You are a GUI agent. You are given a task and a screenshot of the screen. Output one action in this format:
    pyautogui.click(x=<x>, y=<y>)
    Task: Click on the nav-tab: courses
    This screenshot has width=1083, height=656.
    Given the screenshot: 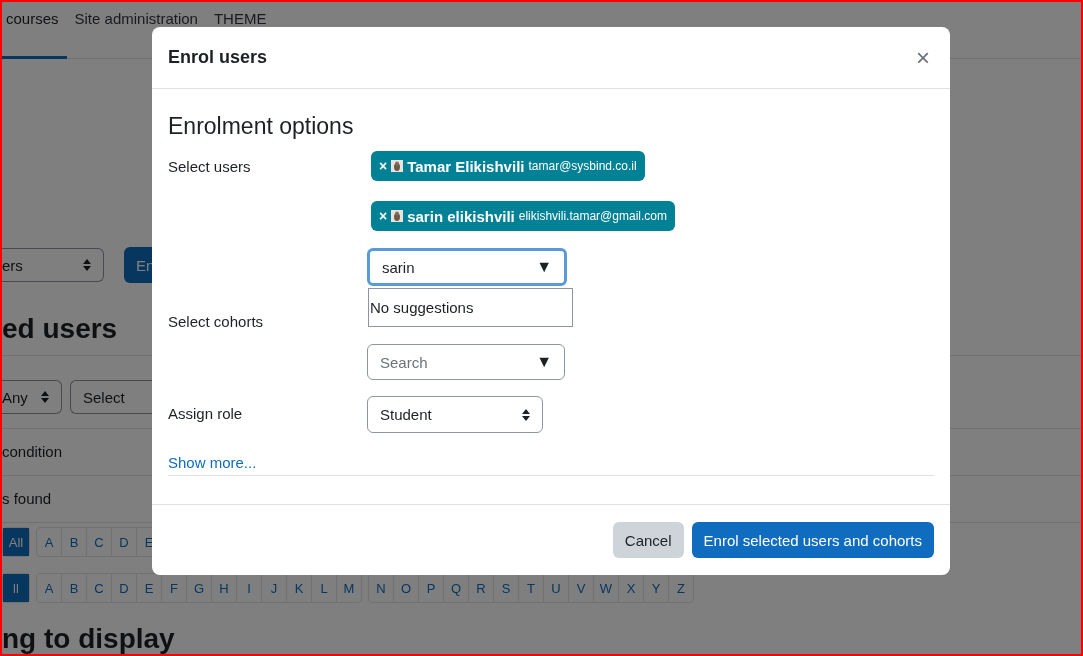 What is the action you would take?
    pyautogui.click(x=34, y=30)
    